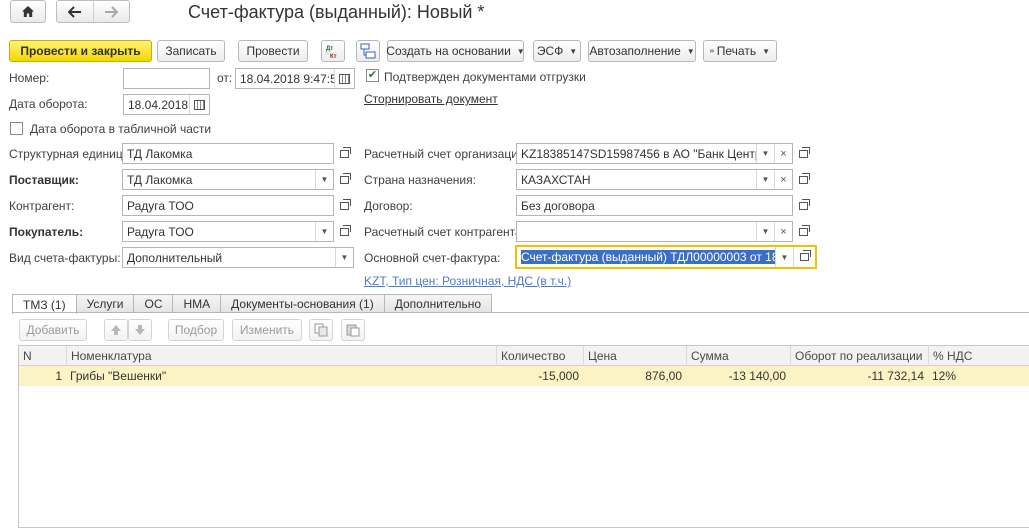 The height and width of the screenshot is (528, 1029). I want to click on row-sum: -13 140,00, so click(757, 376).